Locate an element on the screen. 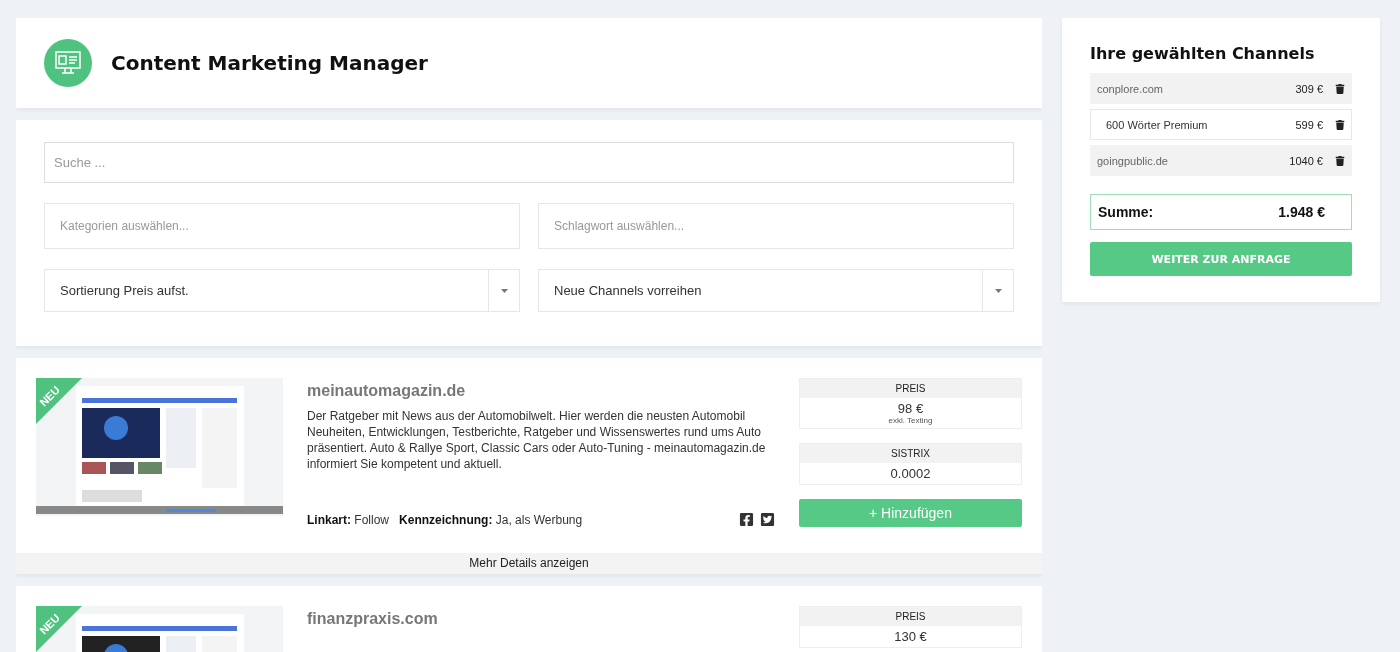  sistrix-value: 0.0002 is located at coordinates (910, 474).